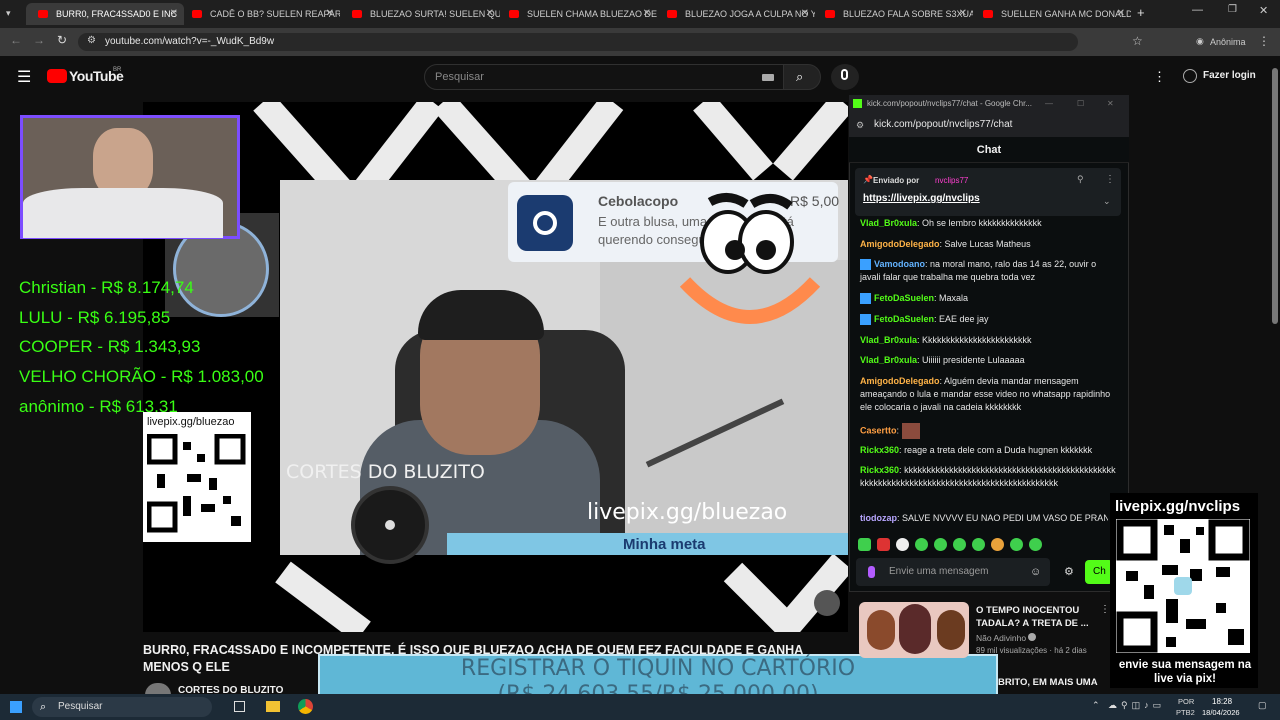 This screenshot has height=720, width=1280. I want to click on chrome-icon, so click(305, 706).